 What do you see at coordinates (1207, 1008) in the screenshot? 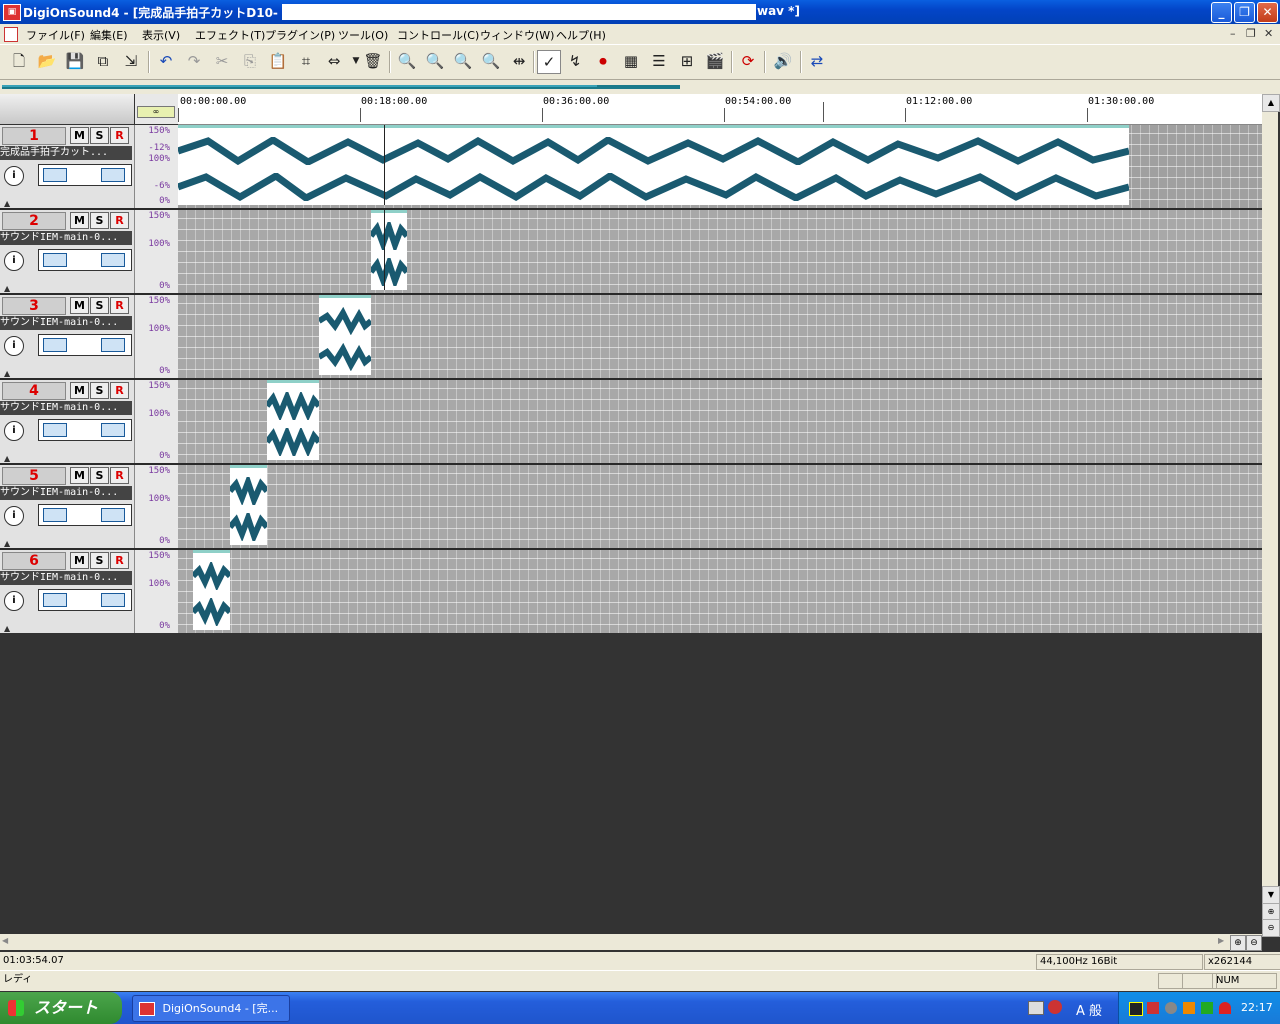
I see `tray-update-icon` at bounding box center [1207, 1008].